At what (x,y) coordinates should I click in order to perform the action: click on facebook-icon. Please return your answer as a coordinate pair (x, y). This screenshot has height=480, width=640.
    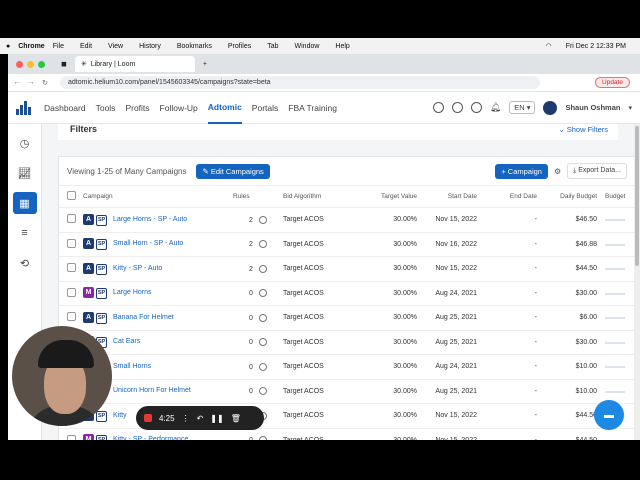
    Looking at the image, I should click on (476, 107).